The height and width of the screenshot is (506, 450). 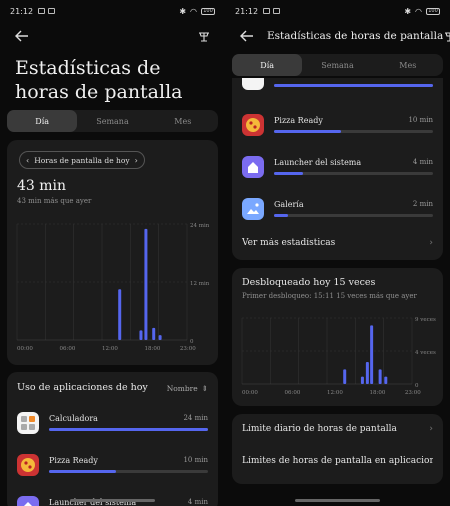 What do you see at coordinates (113, 287) in the screenshot?
I see `screen-time-chart: 24 min 12 min 0 00:00 06:00 12:00 18:00 23:00` at bounding box center [113, 287].